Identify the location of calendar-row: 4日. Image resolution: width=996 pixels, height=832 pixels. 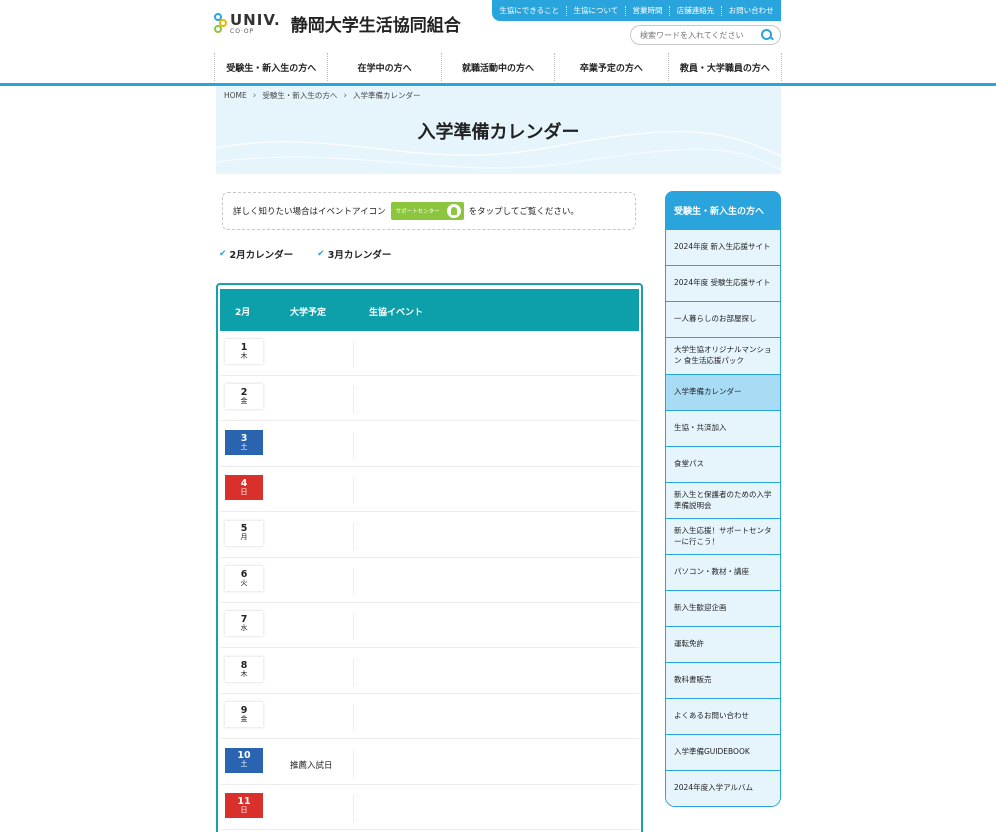
(429, 491).